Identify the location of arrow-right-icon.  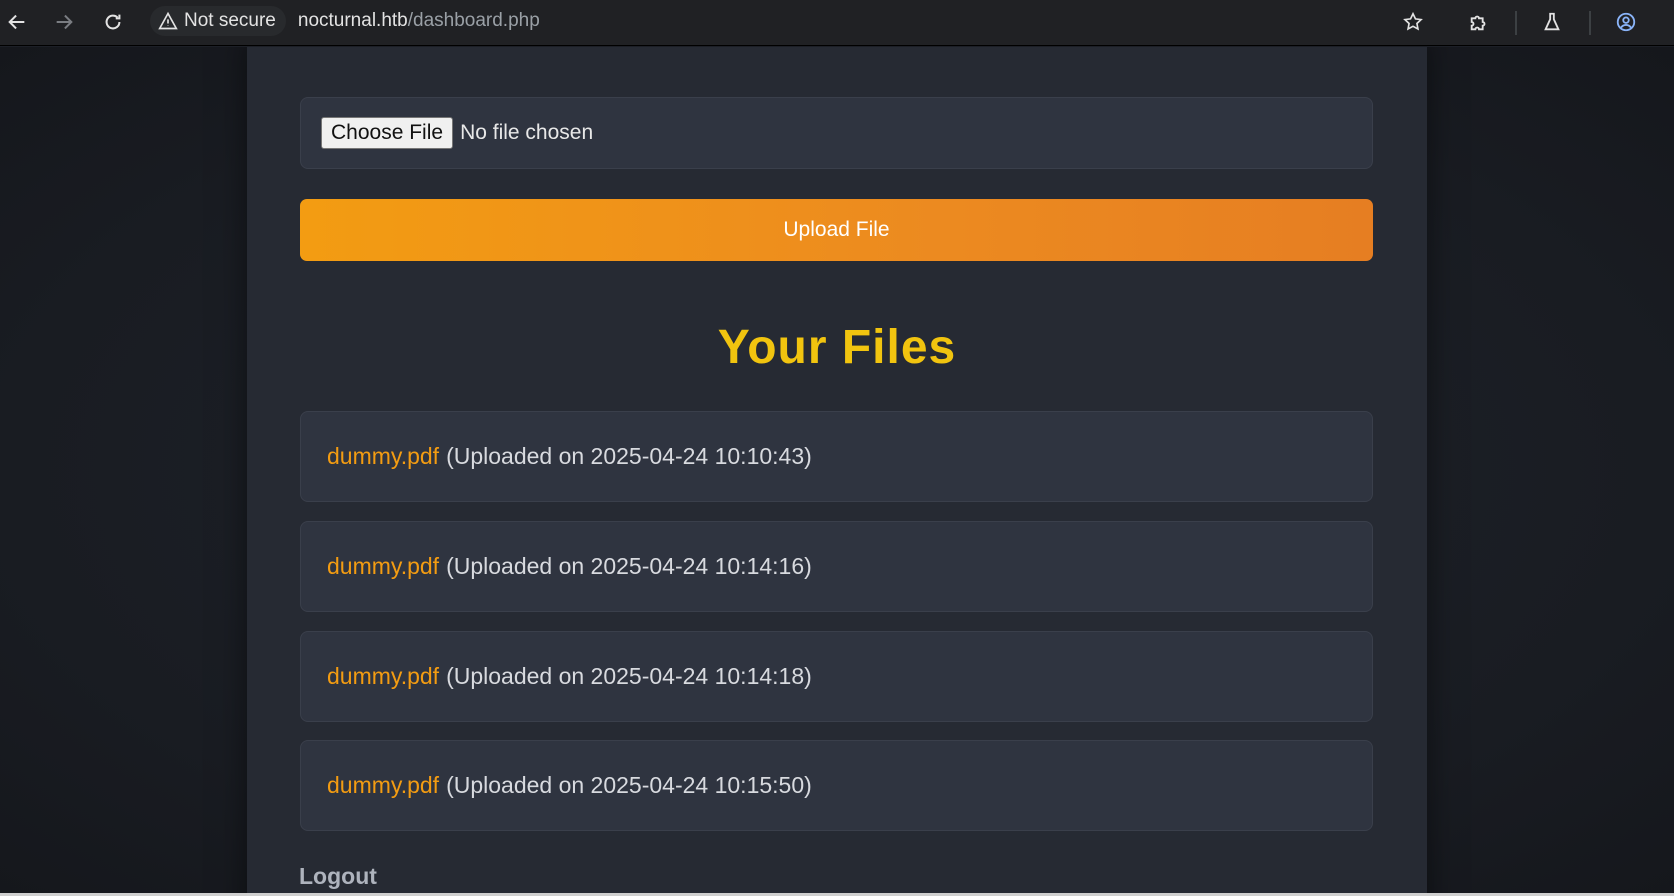
(64, 22).